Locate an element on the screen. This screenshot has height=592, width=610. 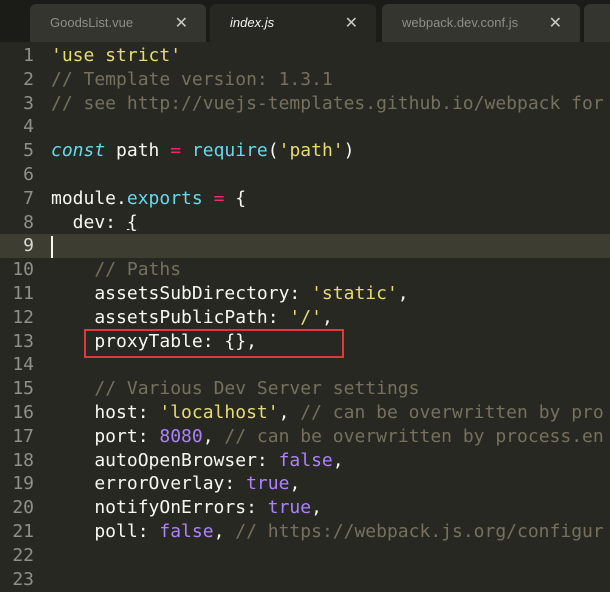
line-number: 1 is located at coordinates (28, 55).